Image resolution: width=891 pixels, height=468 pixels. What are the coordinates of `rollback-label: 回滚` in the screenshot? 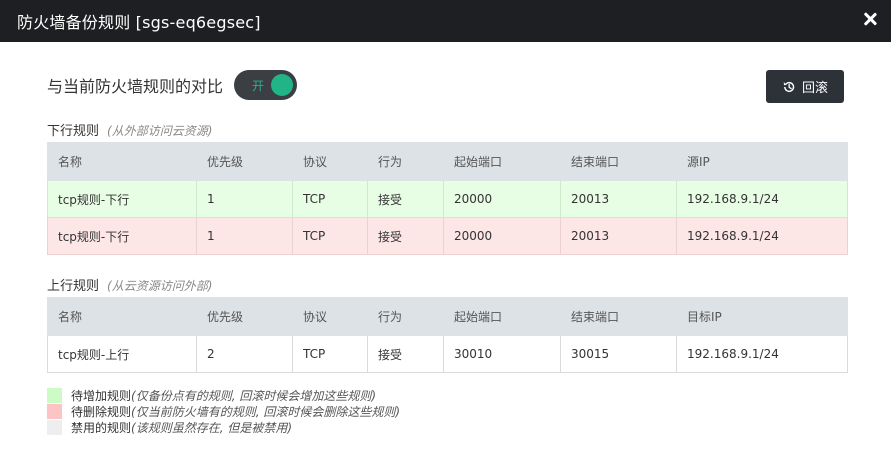 It's located at (814, 88).